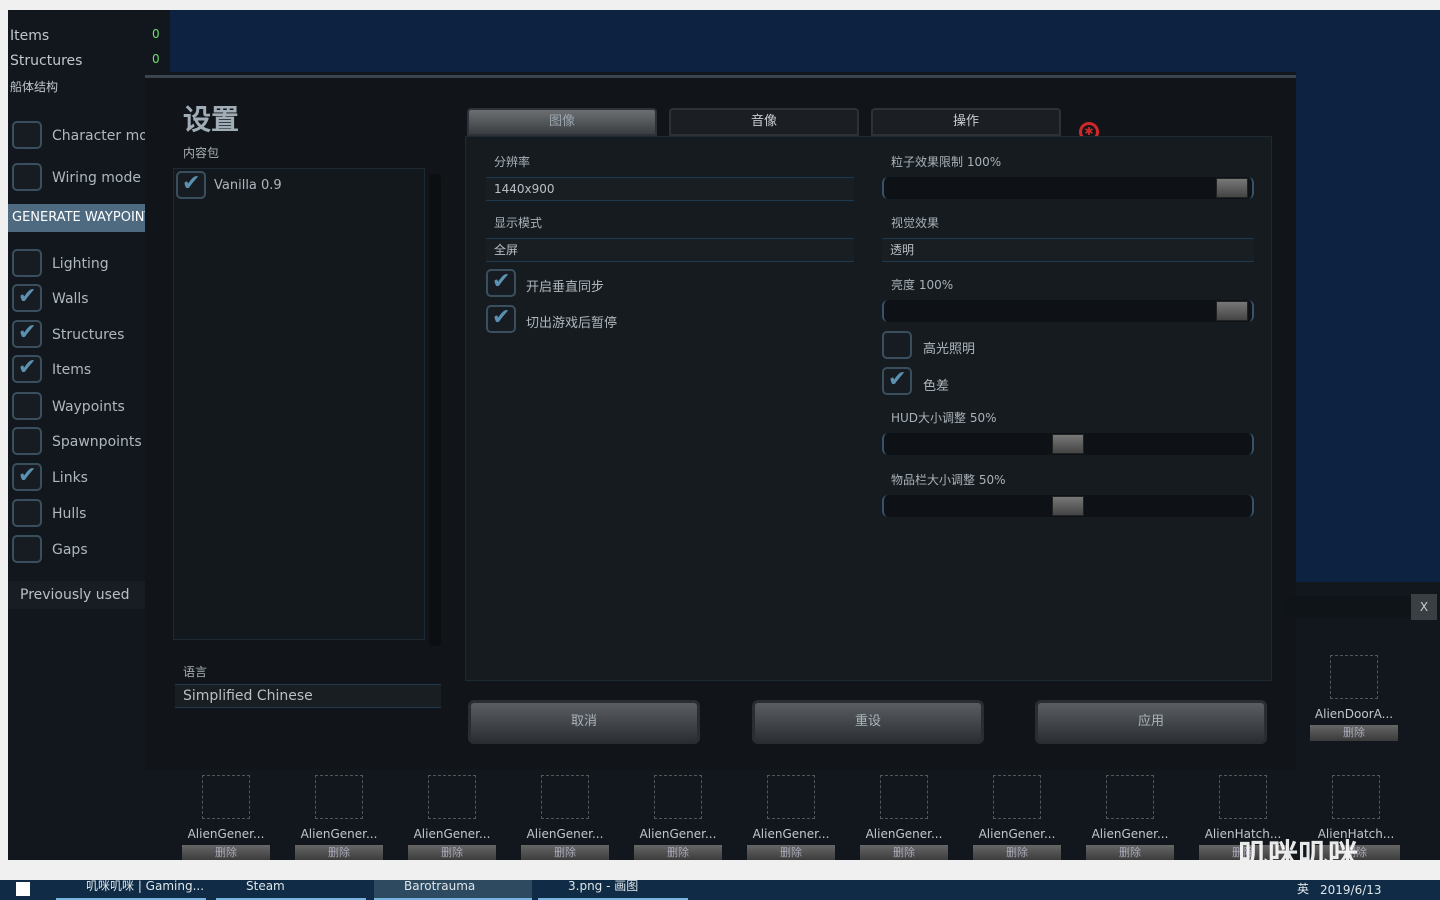 The width and height of the screenshot is (1440, 900). Describe the element at coordinates (453, 890) in the screenshot. I see `taskbar-app-barotrauma: Barotrauma` at that location.